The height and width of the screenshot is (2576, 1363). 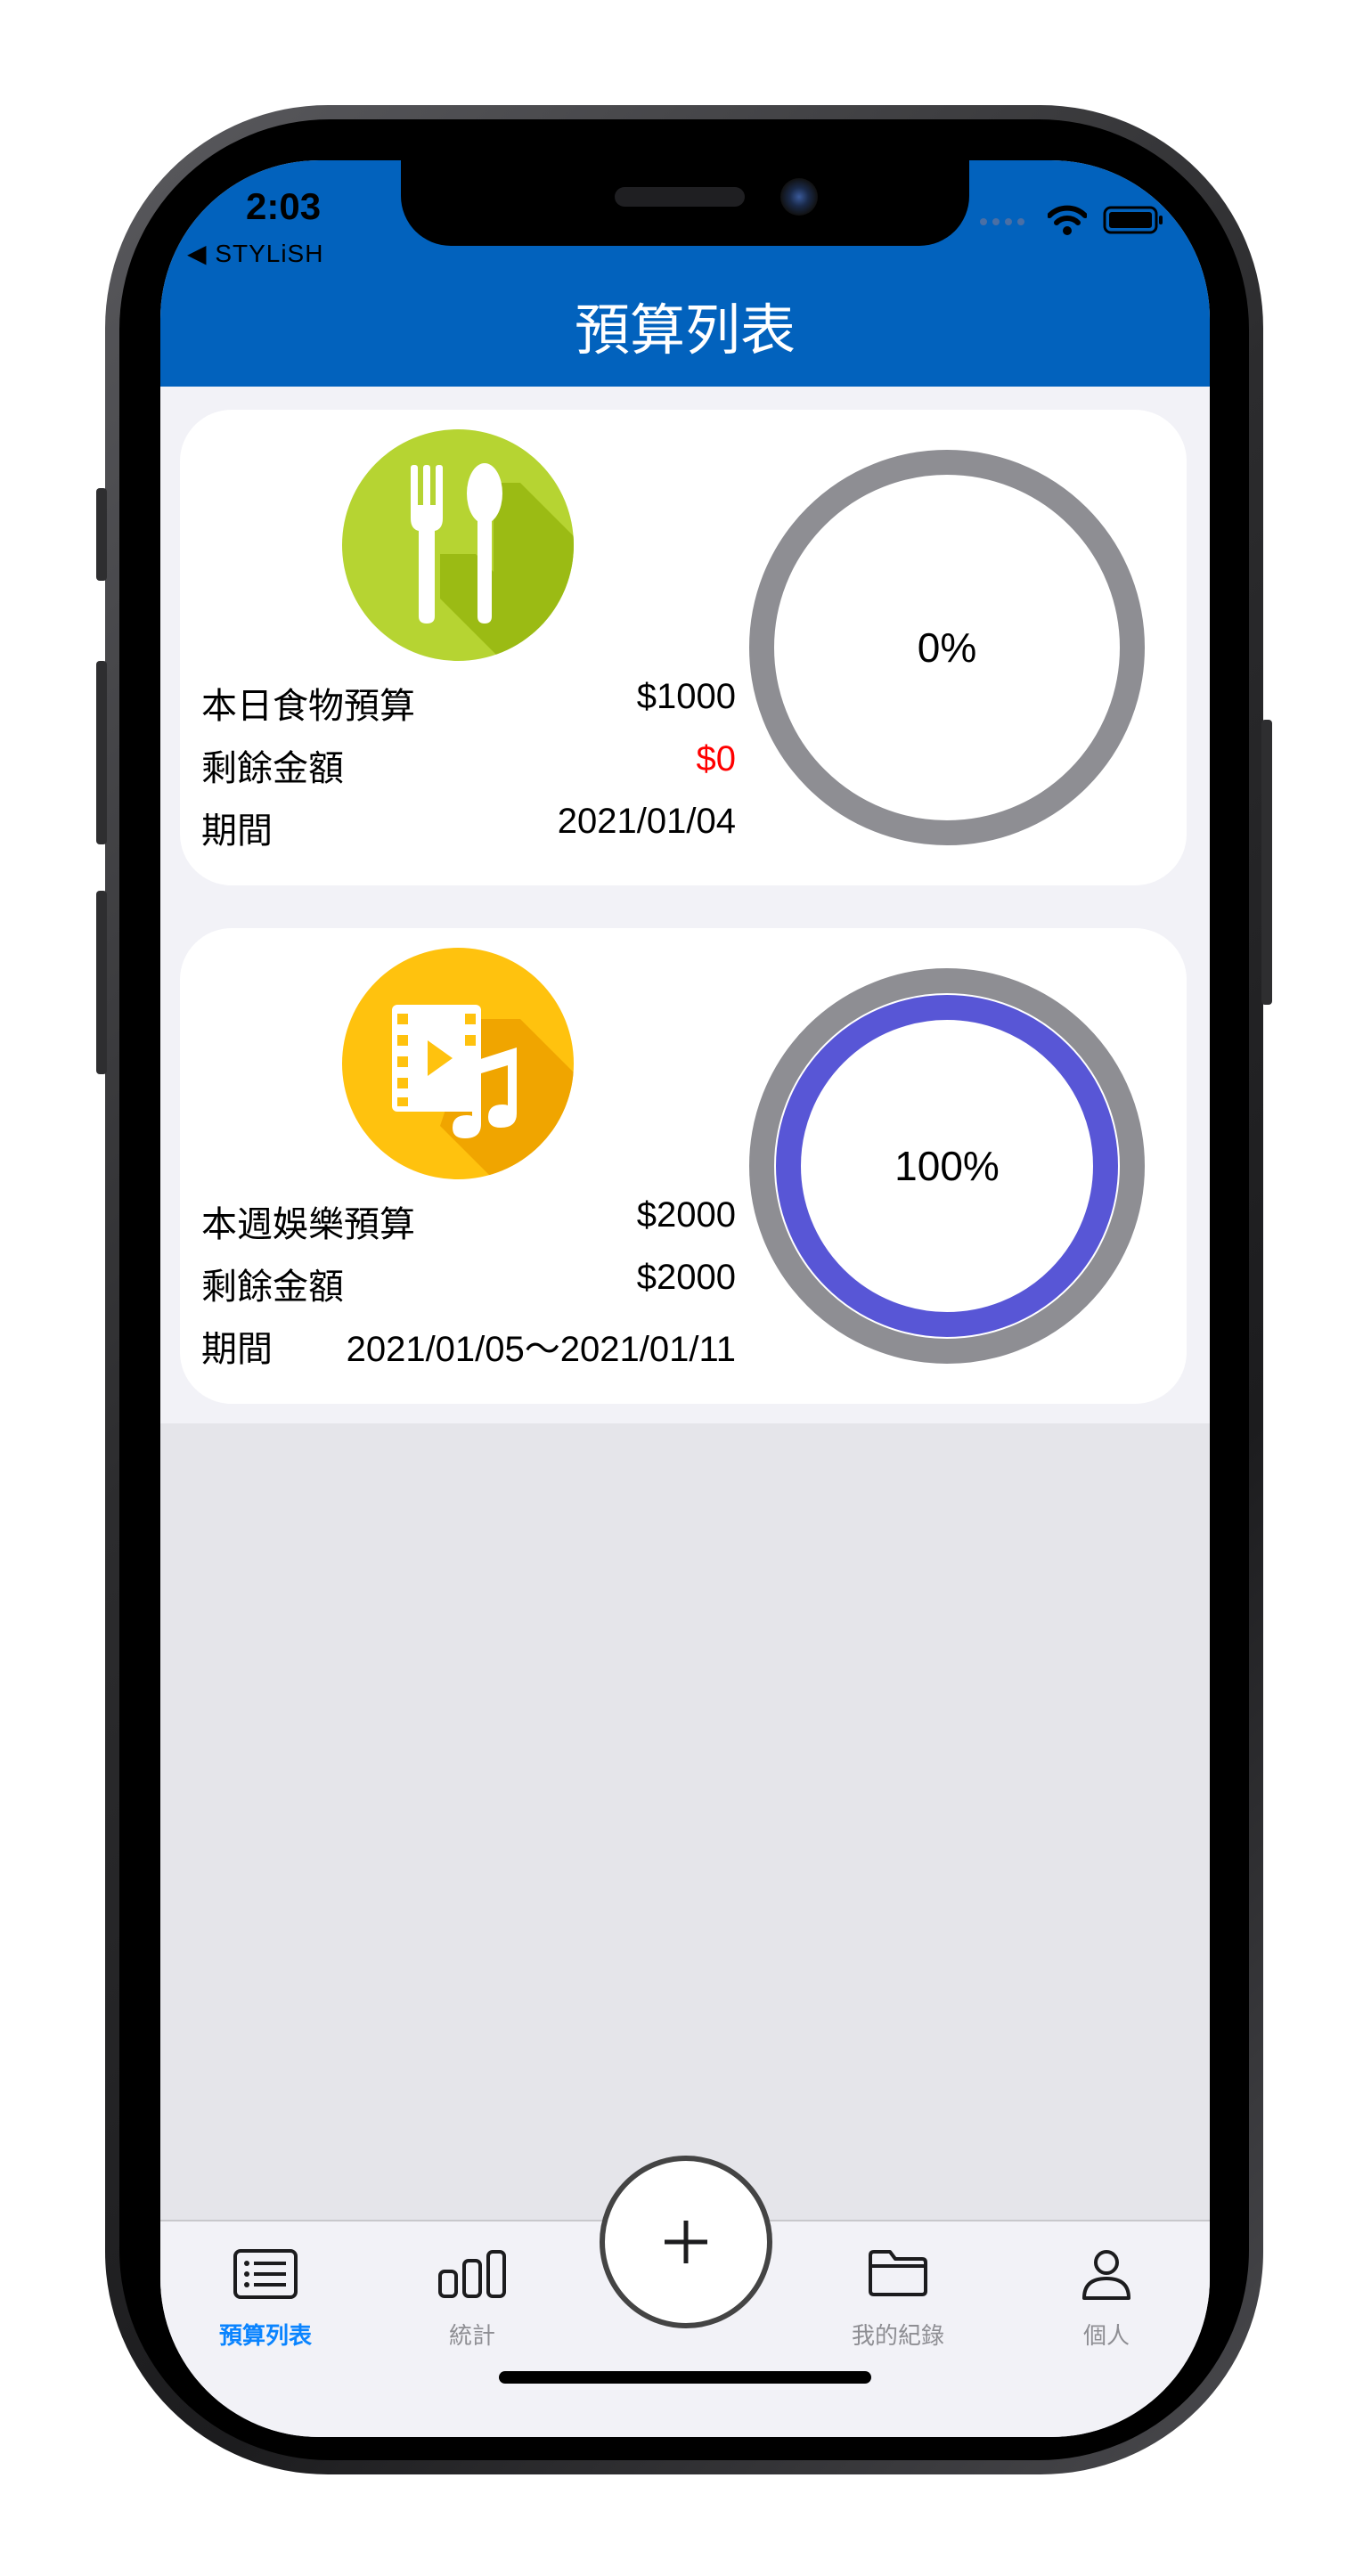 What do you see at coordinates (680, 197) in the screenshot?
I see `speaker` at bounding box center [680, 197].